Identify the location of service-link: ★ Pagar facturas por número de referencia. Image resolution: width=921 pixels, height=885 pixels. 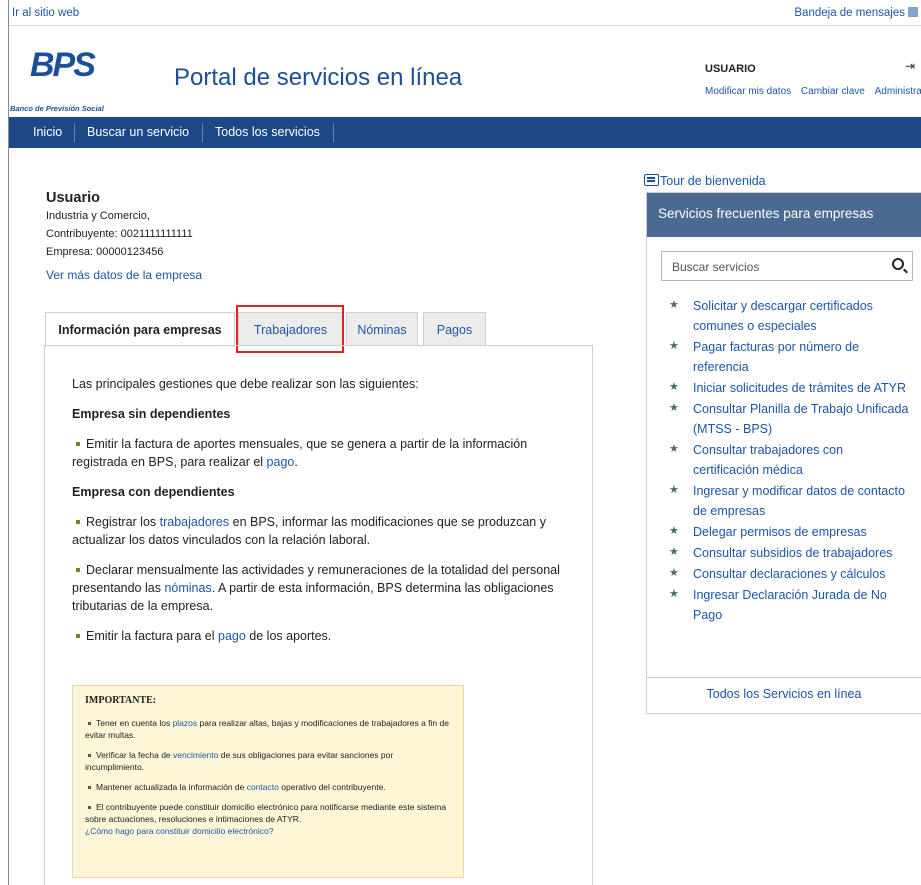
(784, 357).